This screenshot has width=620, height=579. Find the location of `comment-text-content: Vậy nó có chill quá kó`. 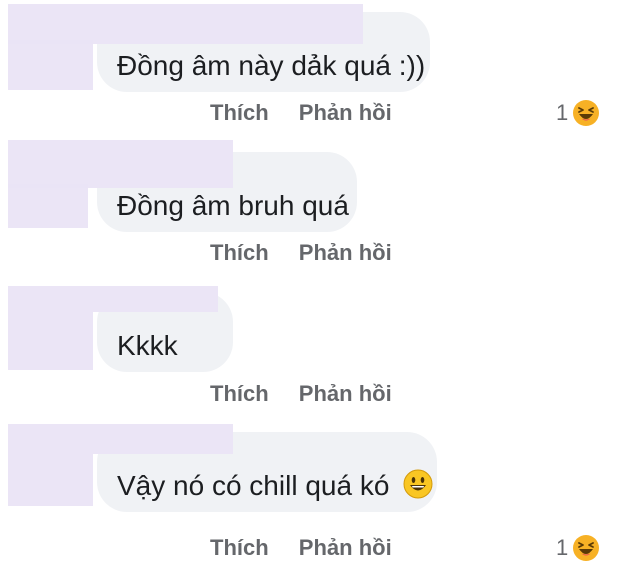

comment-text-content: Vậy nó có chill quá kó is located at coordinates (253, 485).